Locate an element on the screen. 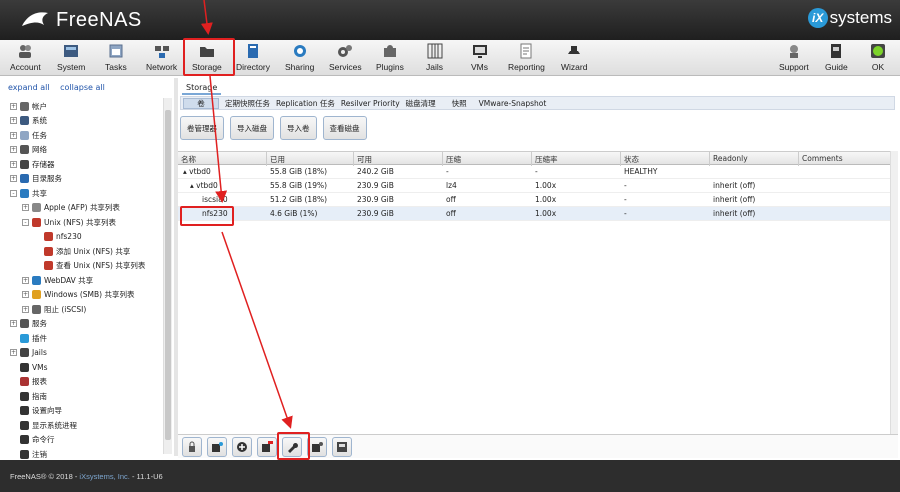 This screenshot has width=900, height=492. toolbar-support: Support is located at coordinates (794, 59).